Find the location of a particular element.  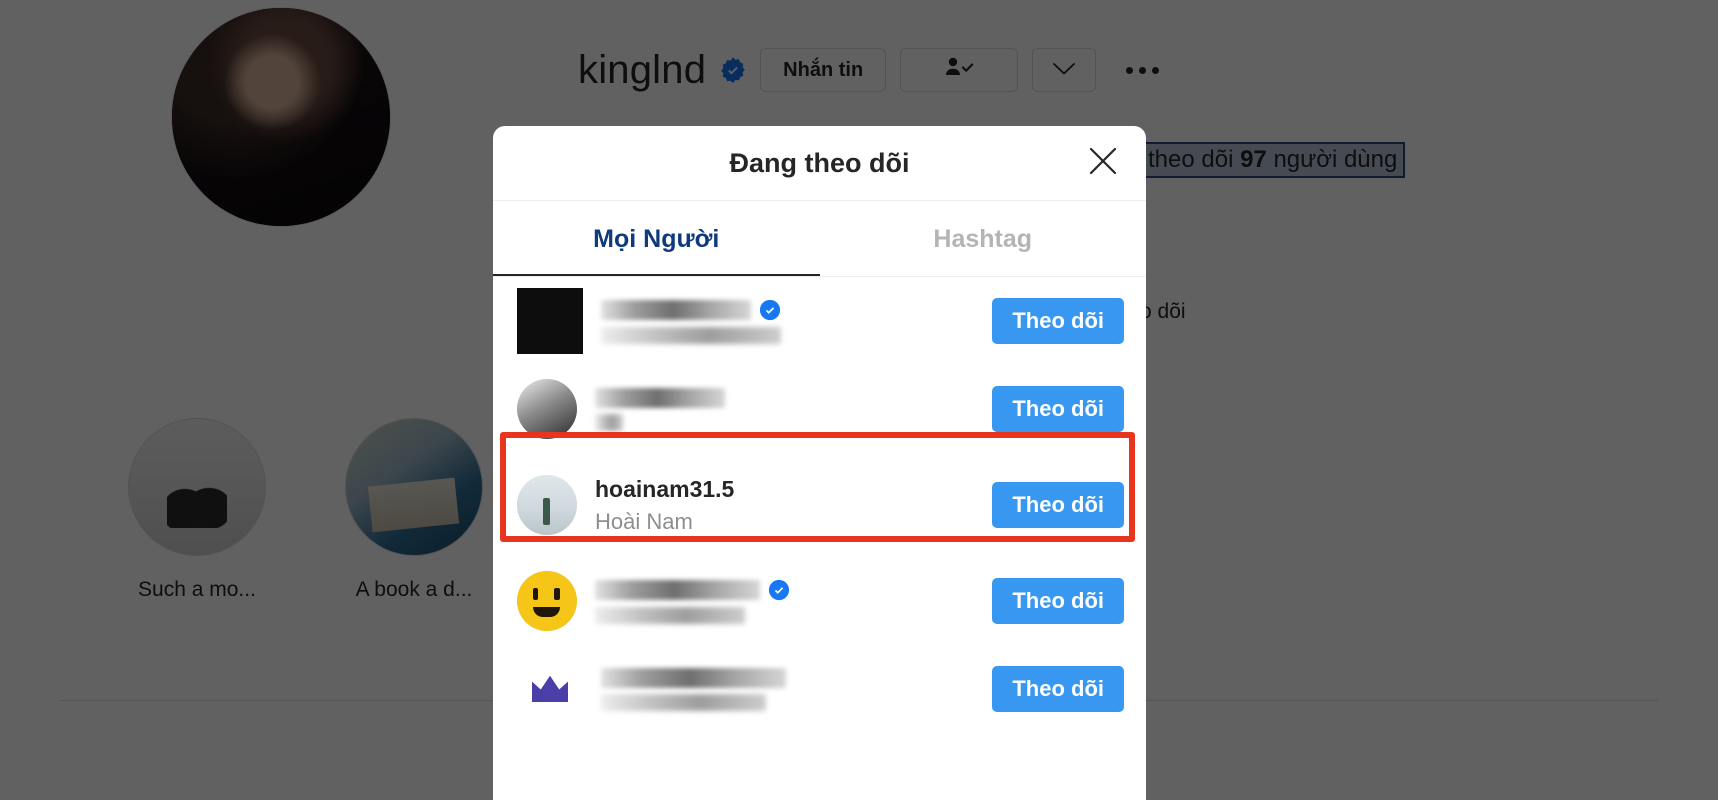

tab-hashtag: Hashtag is located at coordinates (983, 239).